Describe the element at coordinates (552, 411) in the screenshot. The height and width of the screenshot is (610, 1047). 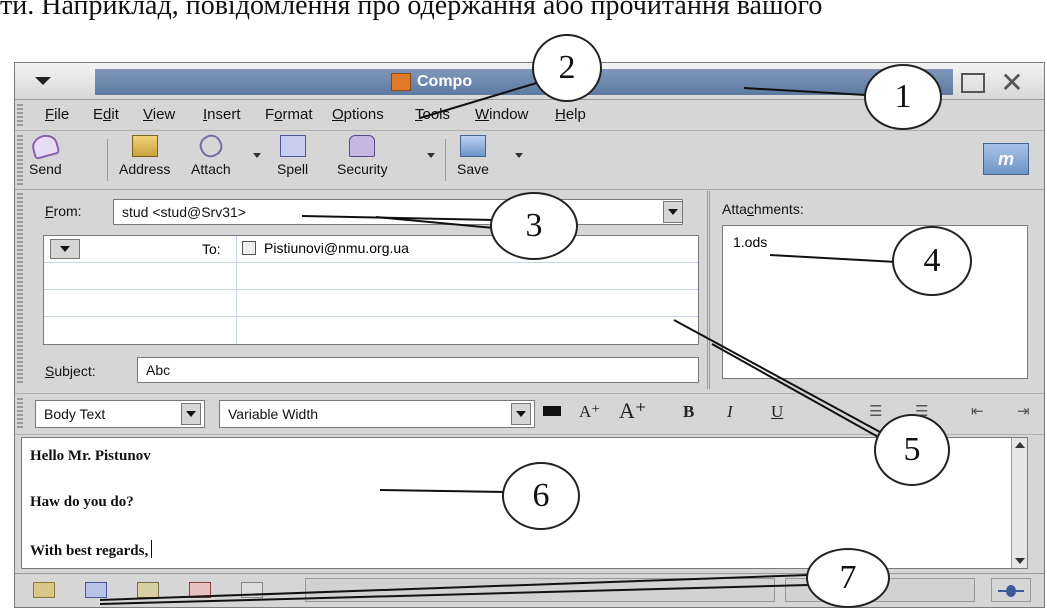
I see `text-color-icon` at that location.